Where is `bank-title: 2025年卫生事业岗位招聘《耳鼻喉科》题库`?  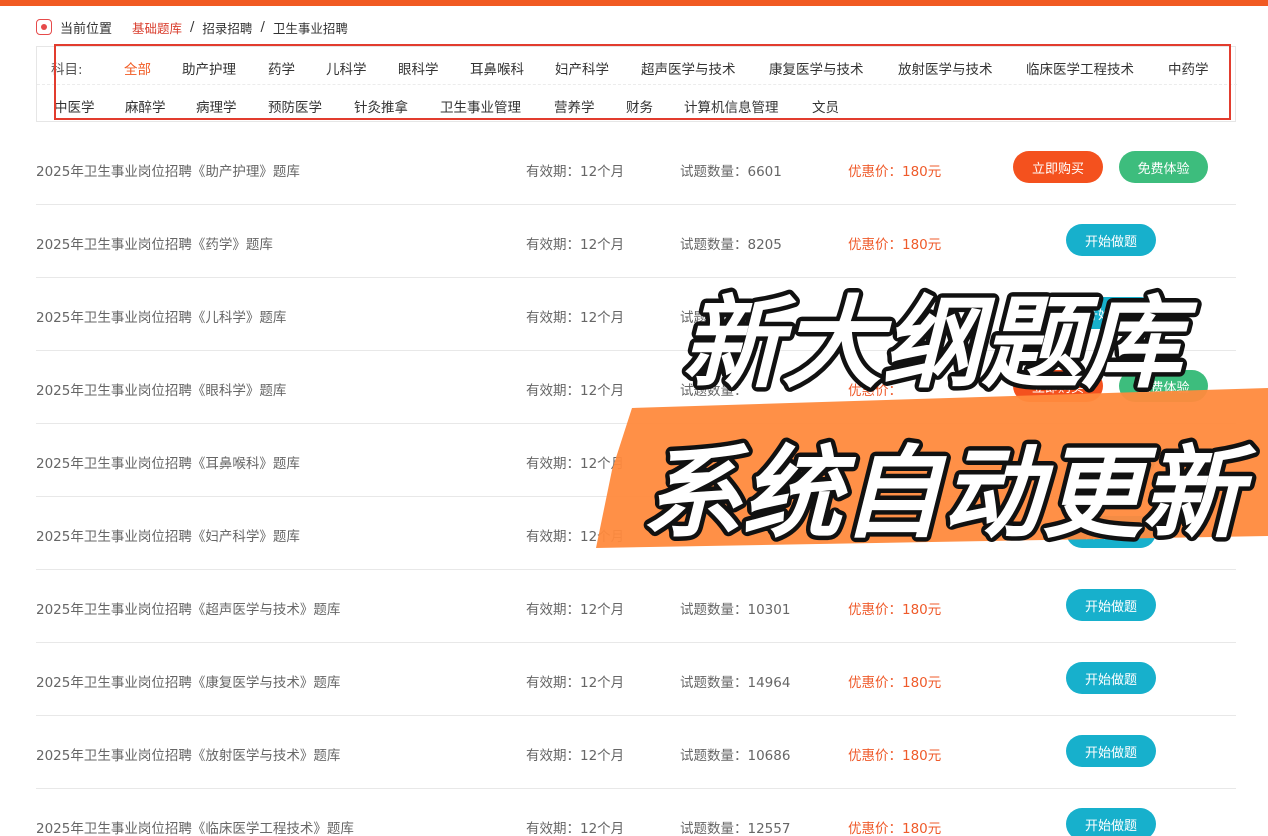 bank-title: 2025年卫生事业岗位招聘《耳鼻喉科》题库 is located at coordinates (168, 462).